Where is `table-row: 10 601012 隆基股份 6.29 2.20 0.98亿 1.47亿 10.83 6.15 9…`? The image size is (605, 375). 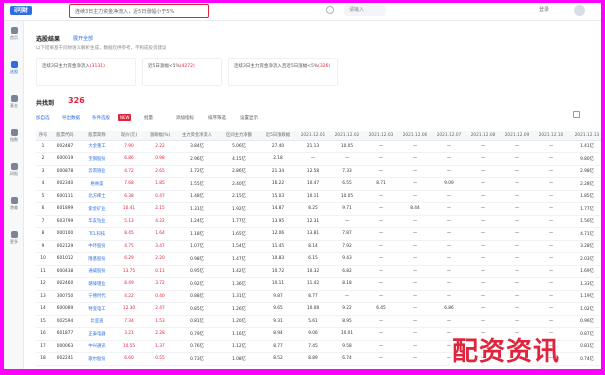 table-row: 10 601012 隆基股份 6.29 2.20 0.98亿 1.47亿 10.83 6.15 9… is located at coordinates (318, 259).